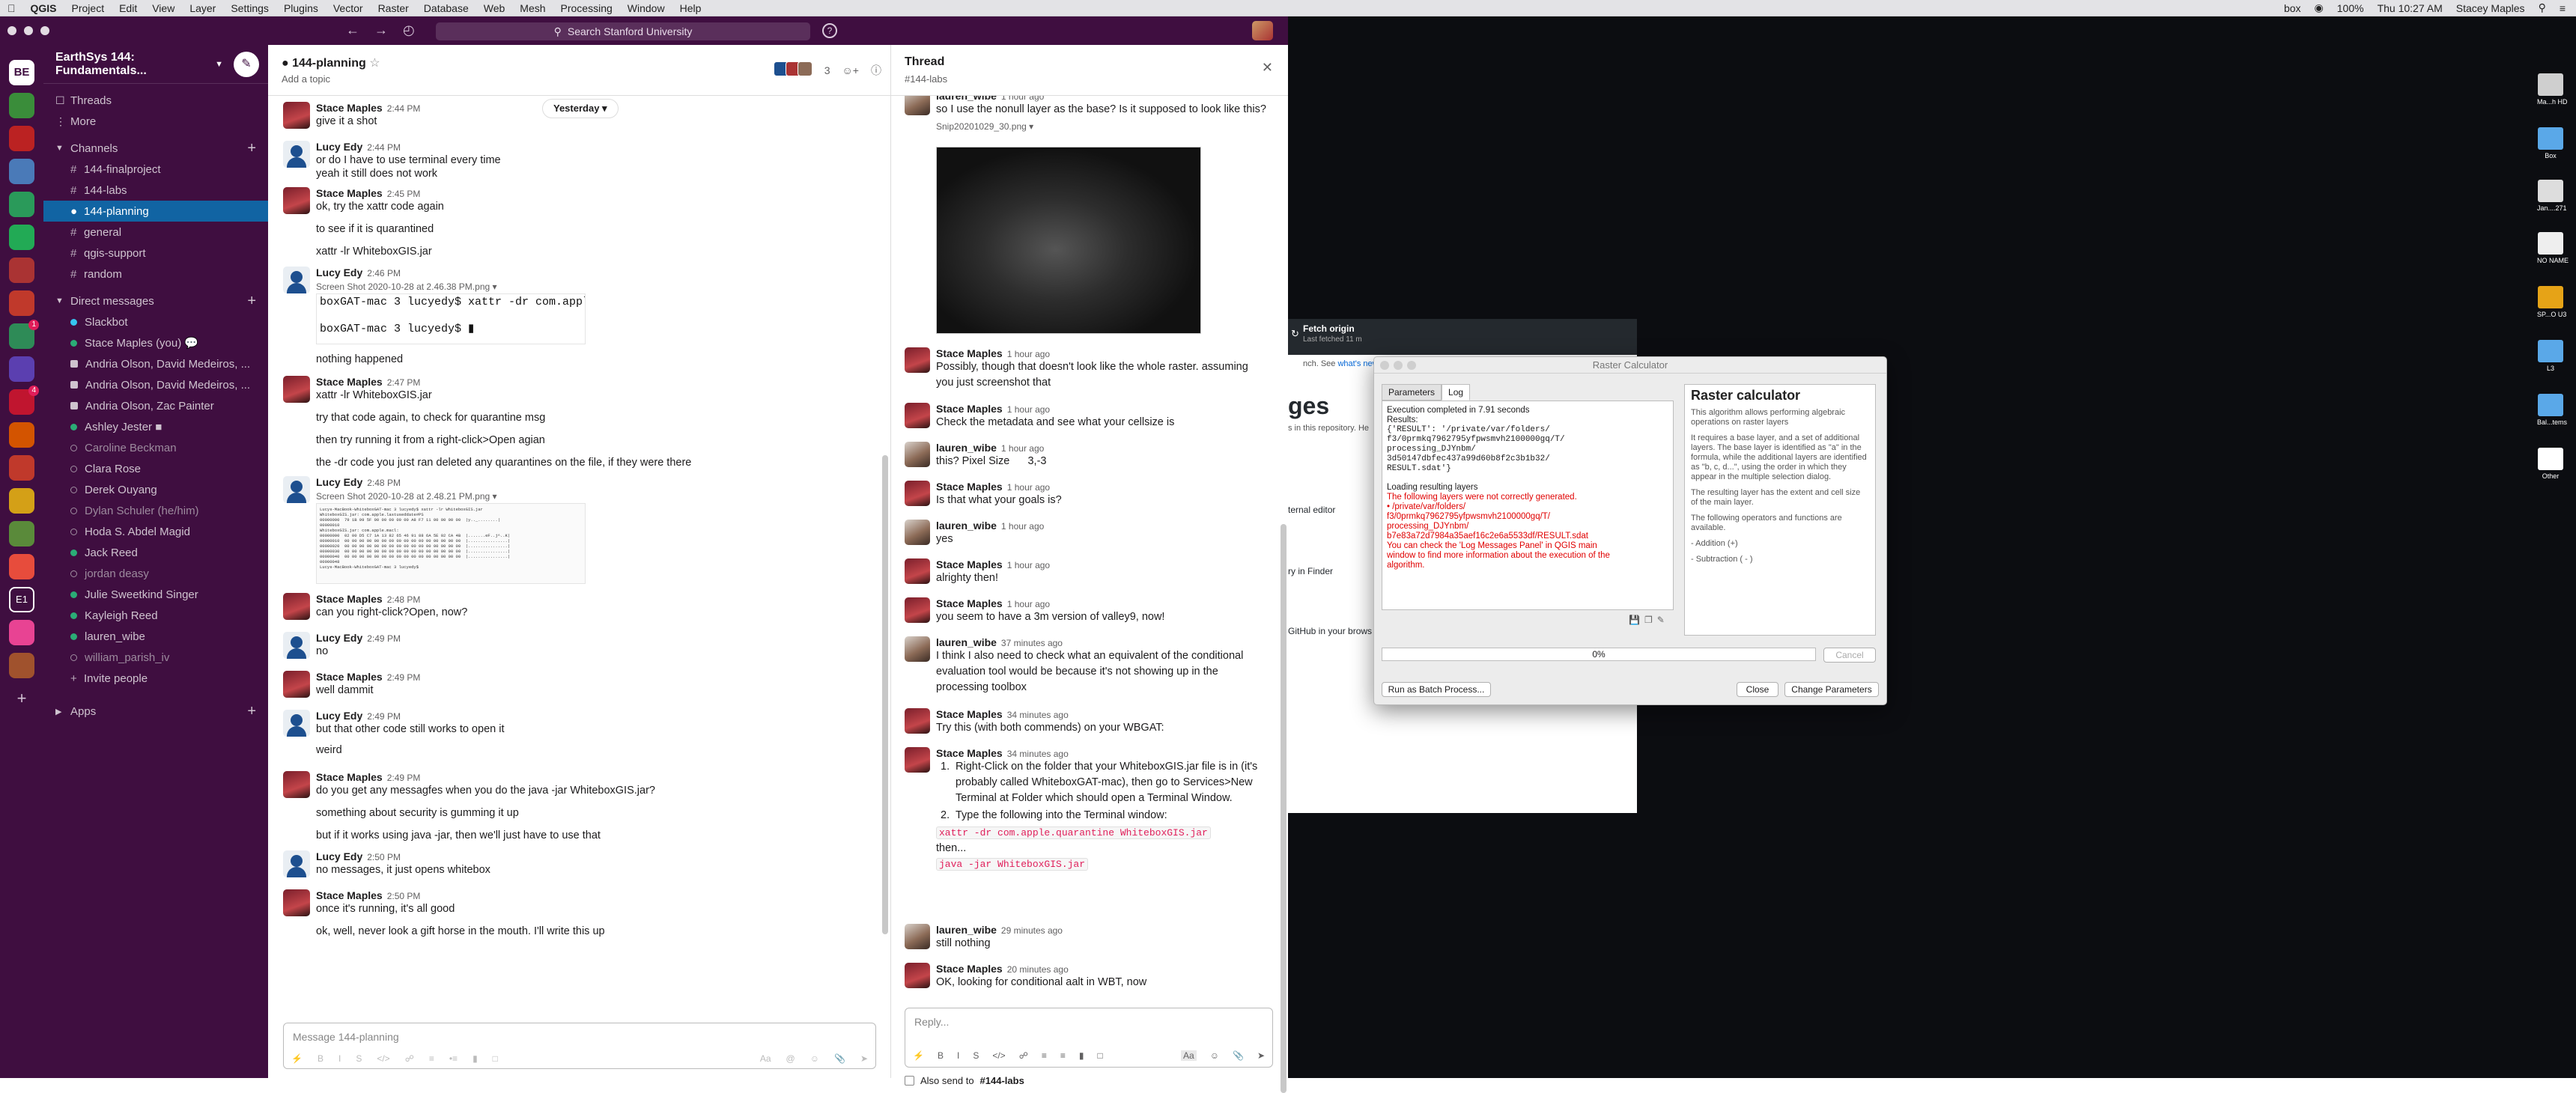  Describe the element at coordinates (918, 1055) in the screenshot. I see `lightning-icon: ⚡` at that location.